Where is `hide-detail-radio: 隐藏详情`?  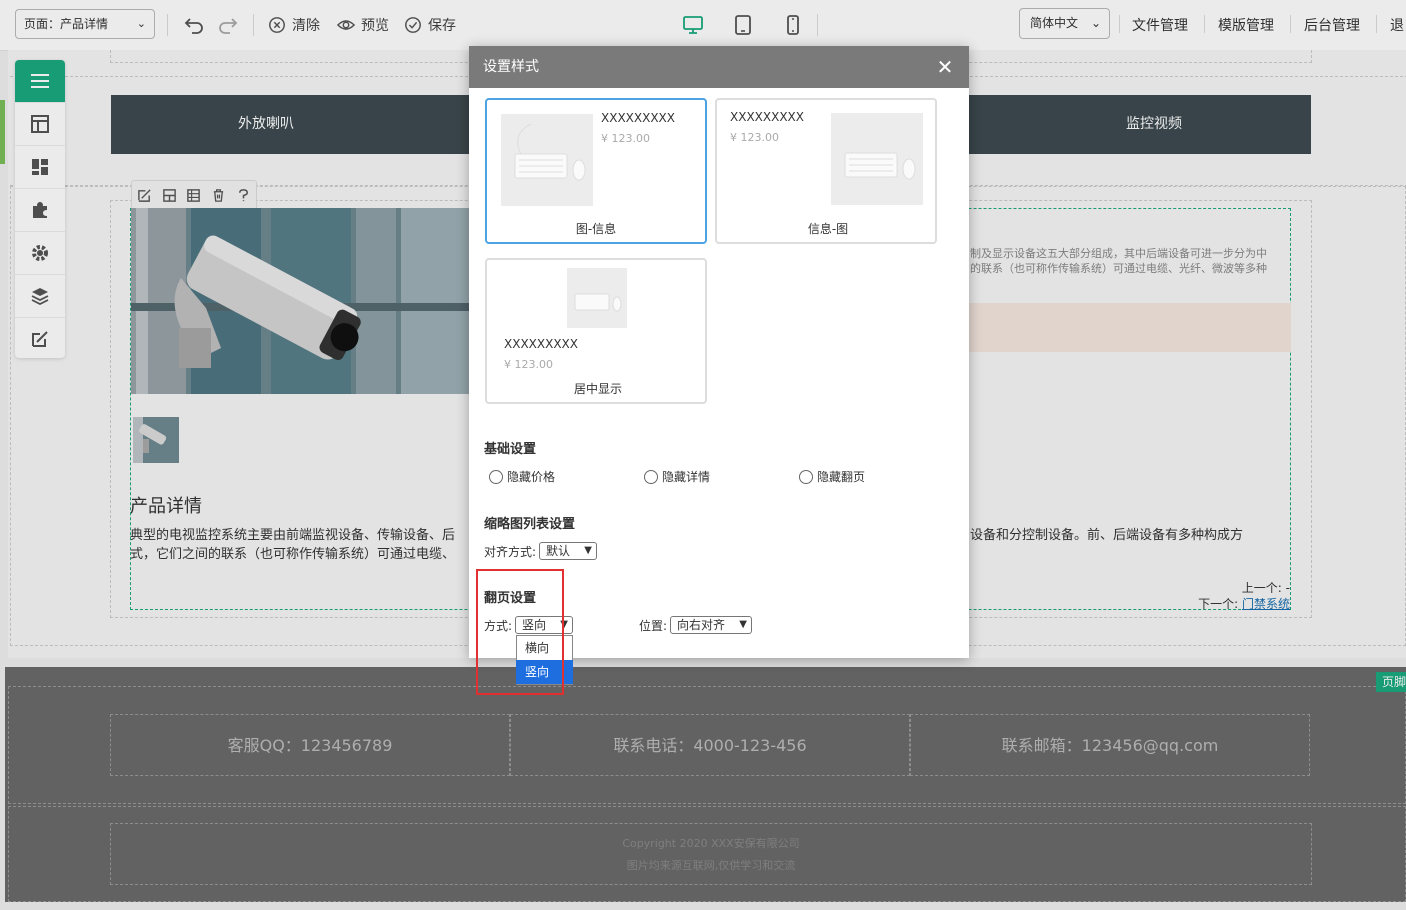
hide-detail-radio: 隐藏详情 is located at coordinates (677, 476).